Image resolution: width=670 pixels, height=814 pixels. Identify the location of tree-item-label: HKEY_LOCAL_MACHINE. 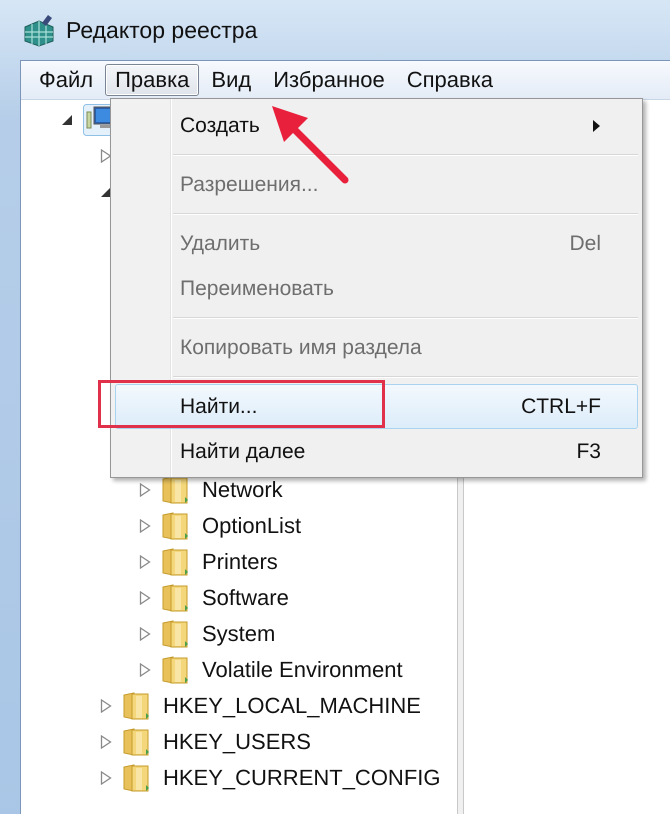
(292, 706).